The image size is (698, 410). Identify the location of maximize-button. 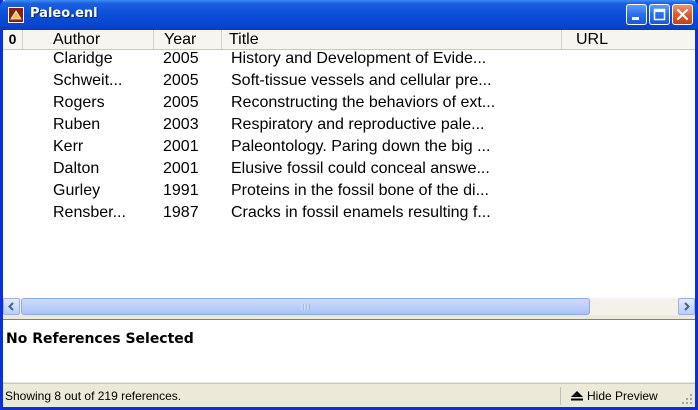
(659, 14).